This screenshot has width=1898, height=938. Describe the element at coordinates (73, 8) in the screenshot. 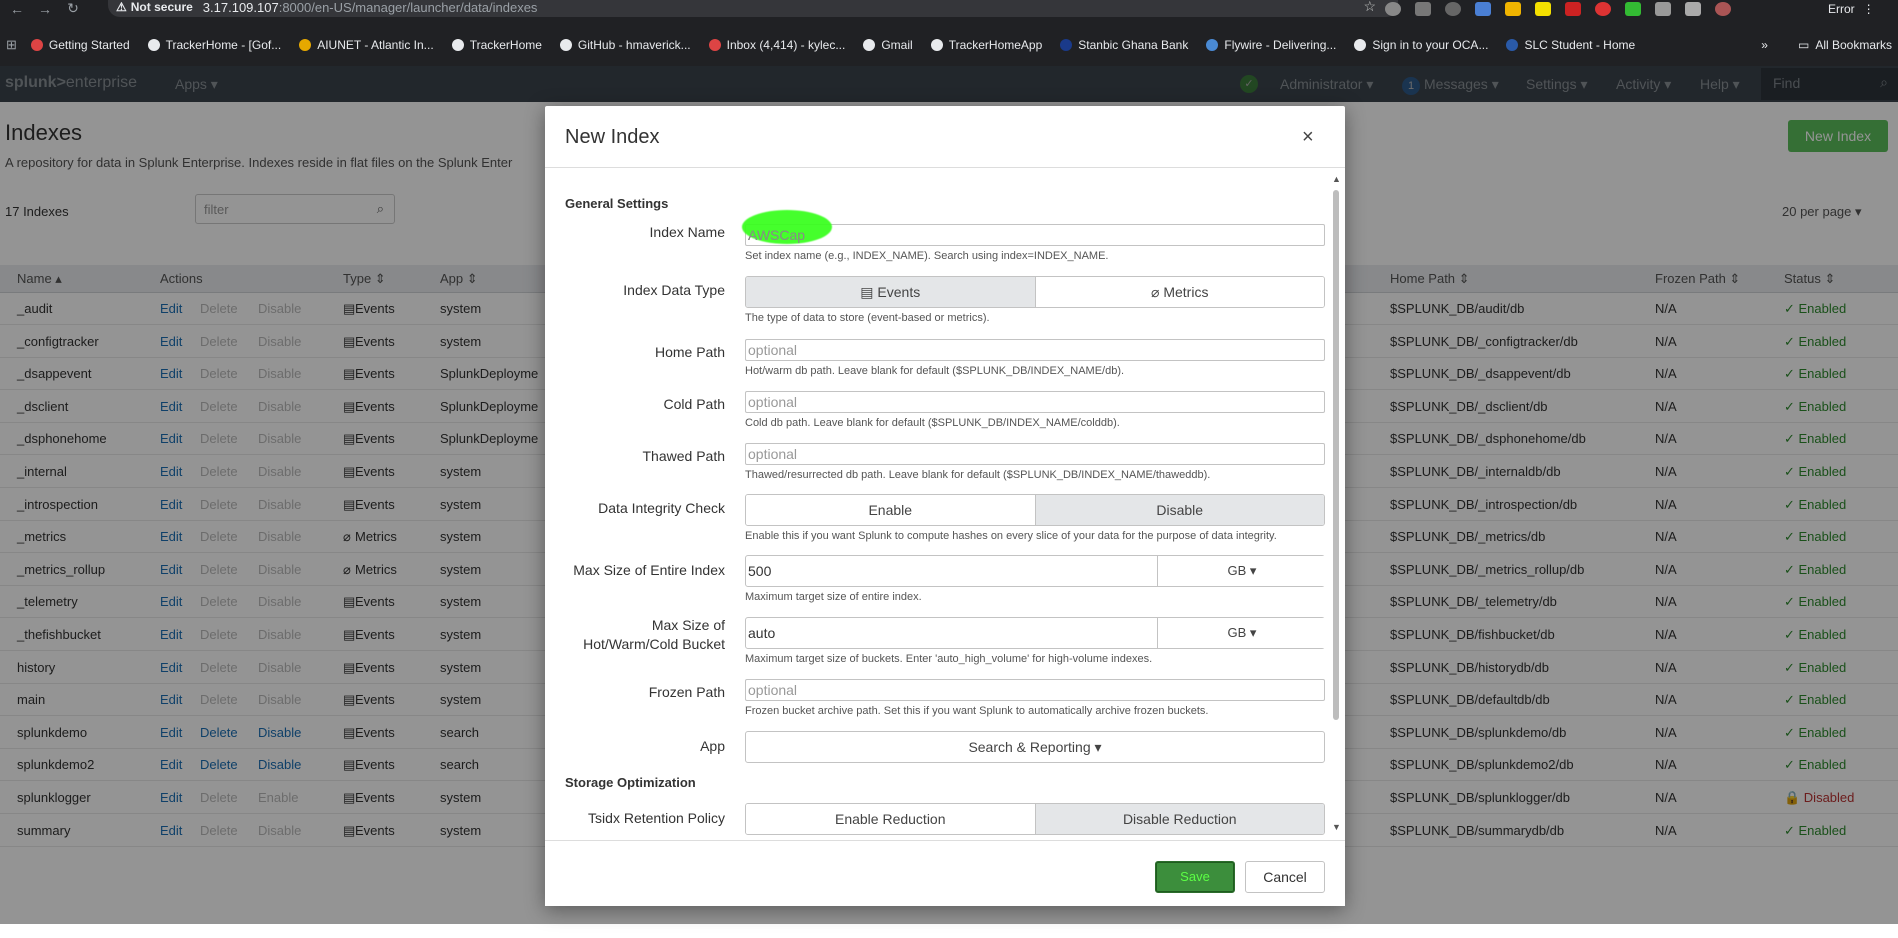

I see `reload-icon: ↻` at that location.